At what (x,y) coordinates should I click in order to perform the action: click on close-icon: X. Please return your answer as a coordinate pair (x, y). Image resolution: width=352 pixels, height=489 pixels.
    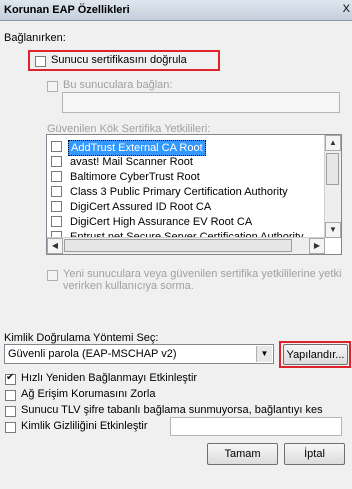
    Looking at the image, I should click on (346, 9).